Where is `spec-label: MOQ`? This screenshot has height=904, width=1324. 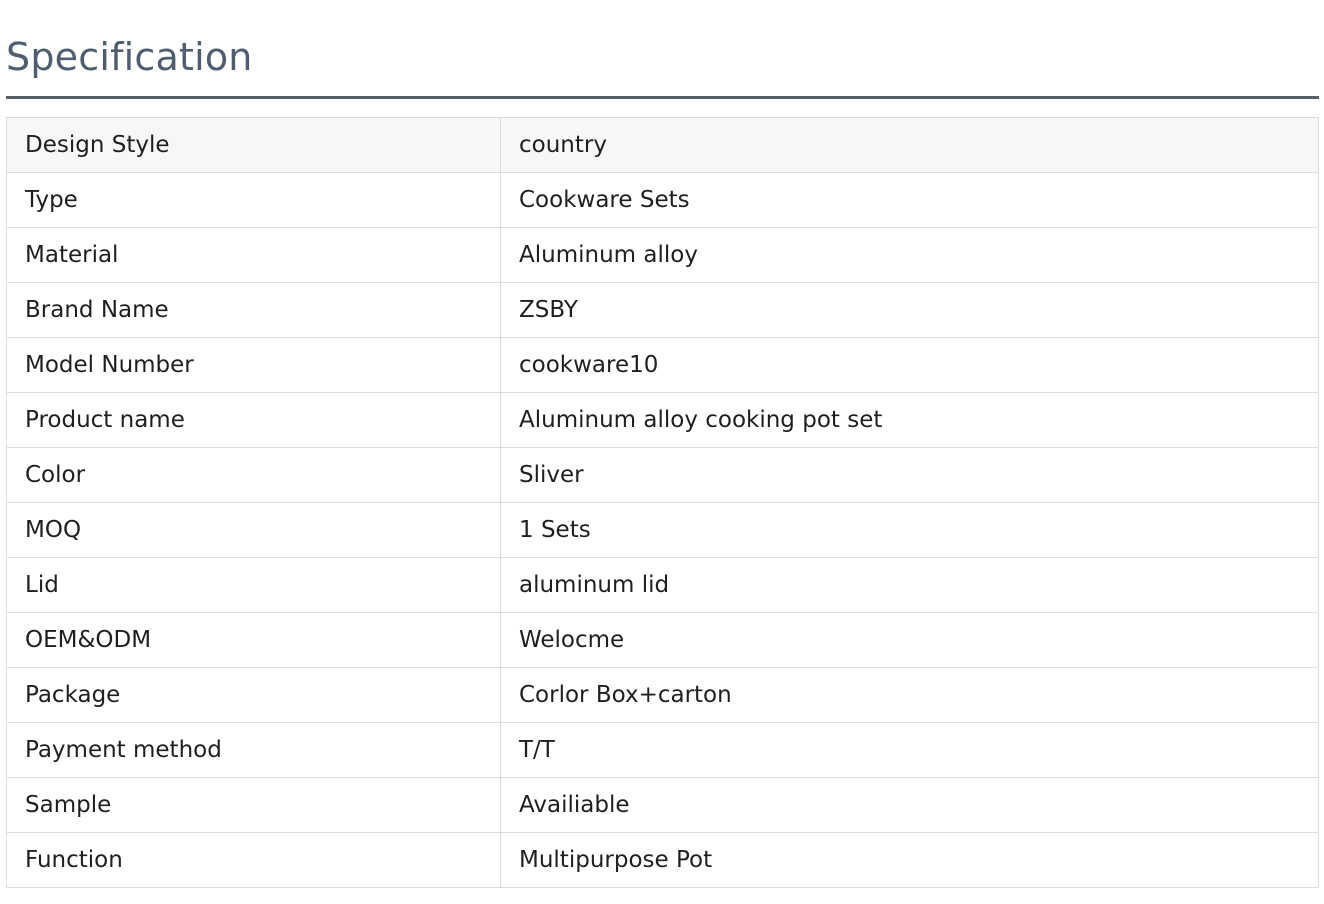 spec-label: MOQ is located at coordinates (253, 530).